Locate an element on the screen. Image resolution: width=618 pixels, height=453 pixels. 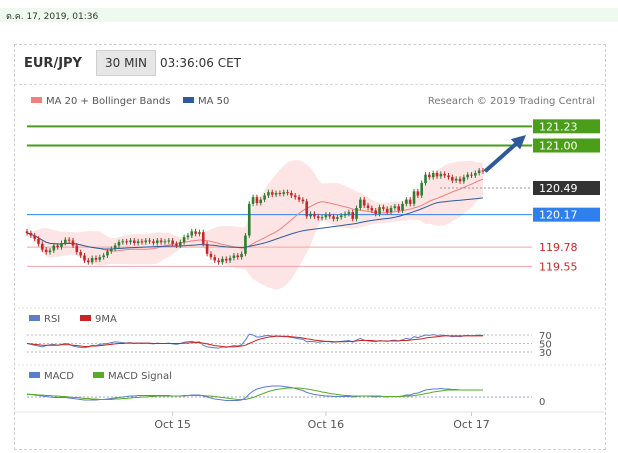
ma20-legend-label: MA 20 + Bollinger Bands is located at coordinates (108, 101).